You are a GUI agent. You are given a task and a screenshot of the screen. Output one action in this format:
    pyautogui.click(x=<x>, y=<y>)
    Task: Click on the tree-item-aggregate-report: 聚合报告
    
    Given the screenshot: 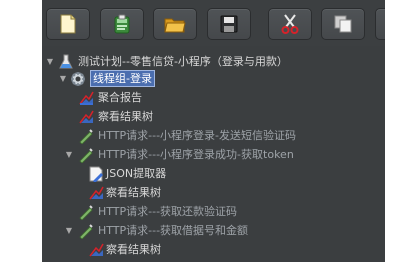 What is the action you would take?
    pyautogui.click(x=213, y=97)
    